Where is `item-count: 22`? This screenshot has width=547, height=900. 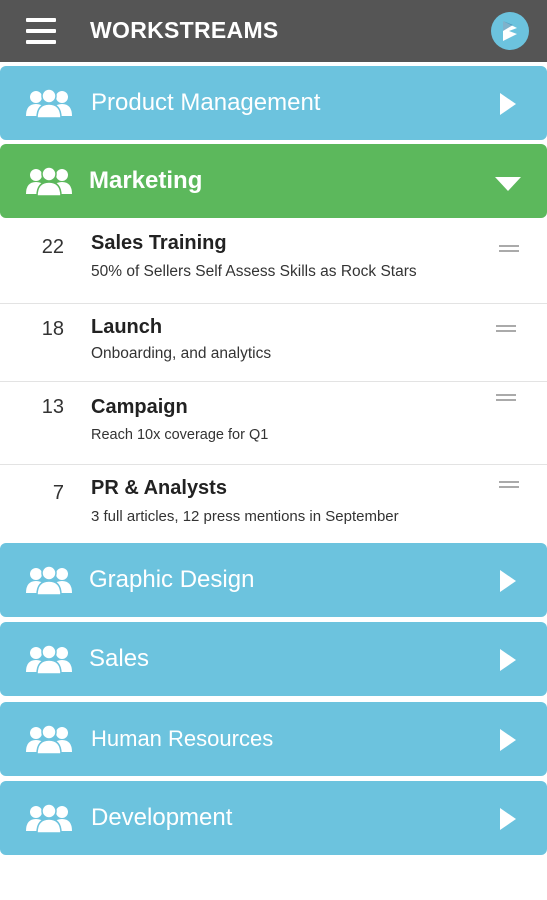 item-count: 22 is located at coordinates (52, 247).